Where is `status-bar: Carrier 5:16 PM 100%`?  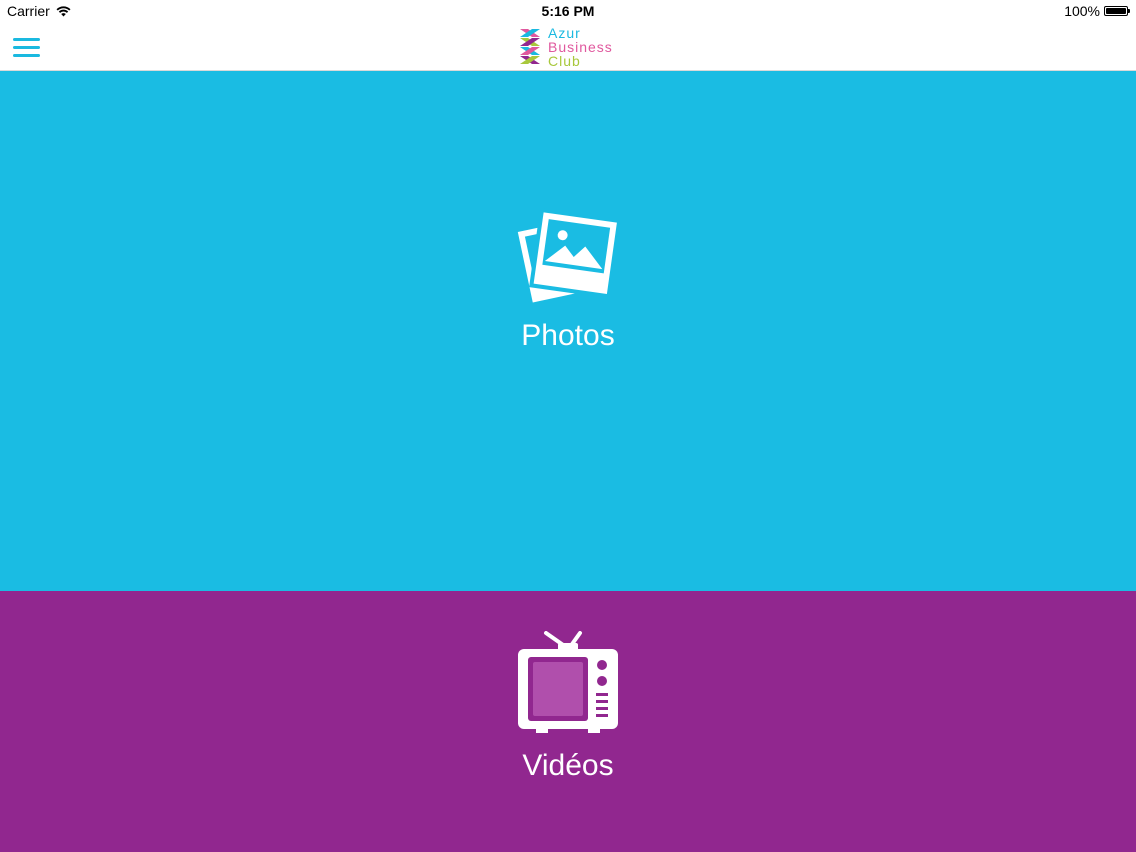
status-bar: Carrier 5:16 PM 100% is located at coordinates (568, 12).